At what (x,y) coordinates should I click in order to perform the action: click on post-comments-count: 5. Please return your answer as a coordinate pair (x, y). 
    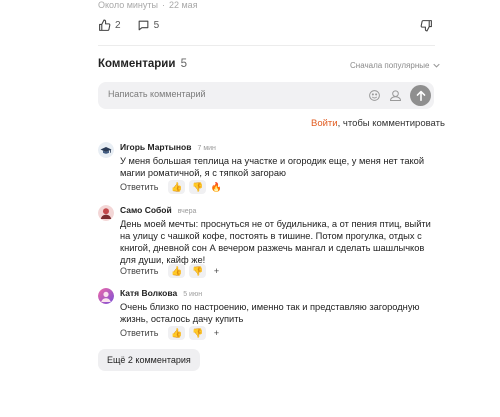
    Looking at the image, I should click on (156, 25).